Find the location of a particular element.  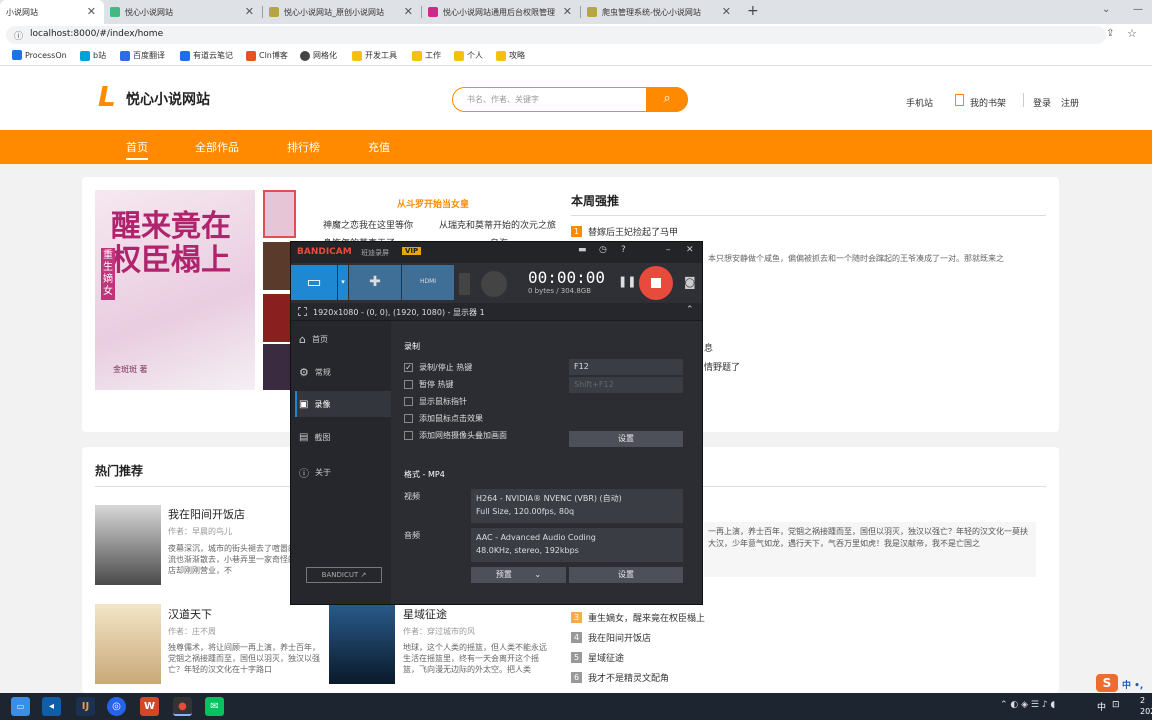

address-bar: ⓘ localhost:8000/#/index/home is located at coordinates (556, 35).